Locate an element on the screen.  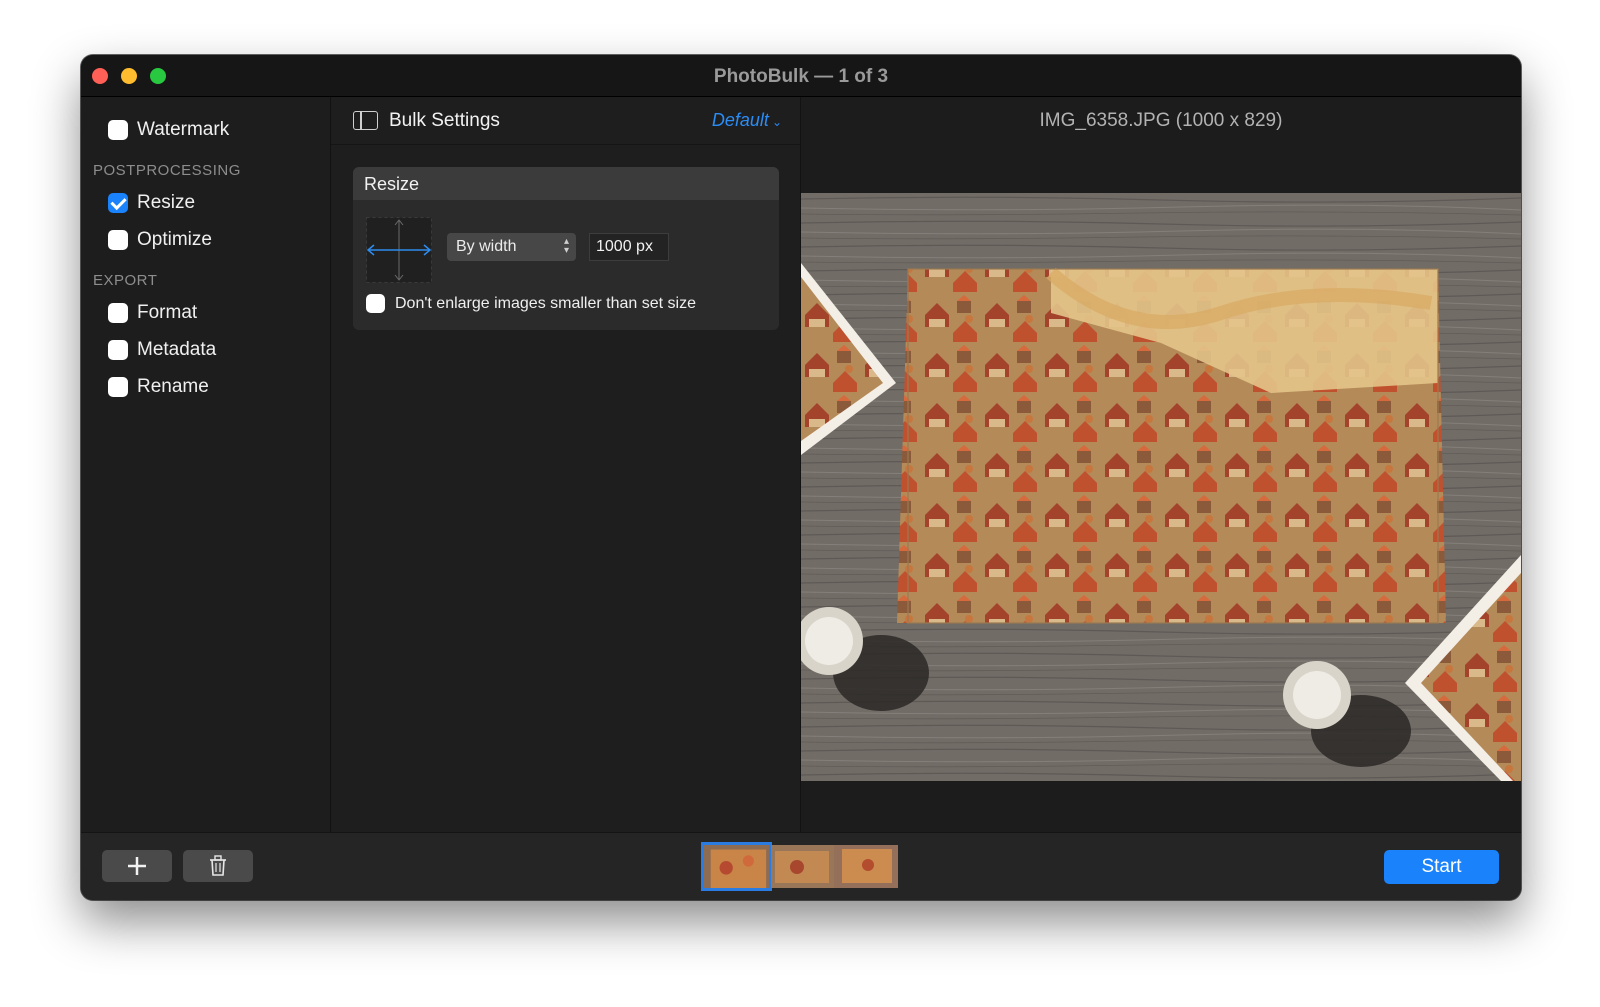
chevron-down-icon: ⌄ is located at coordinates (776, 122).